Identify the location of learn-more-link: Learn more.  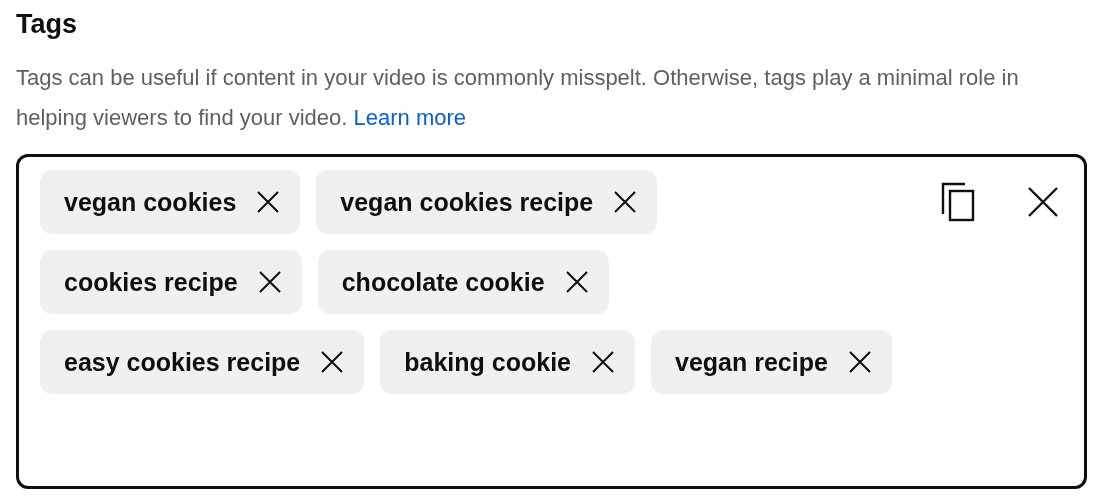
(410, 117).